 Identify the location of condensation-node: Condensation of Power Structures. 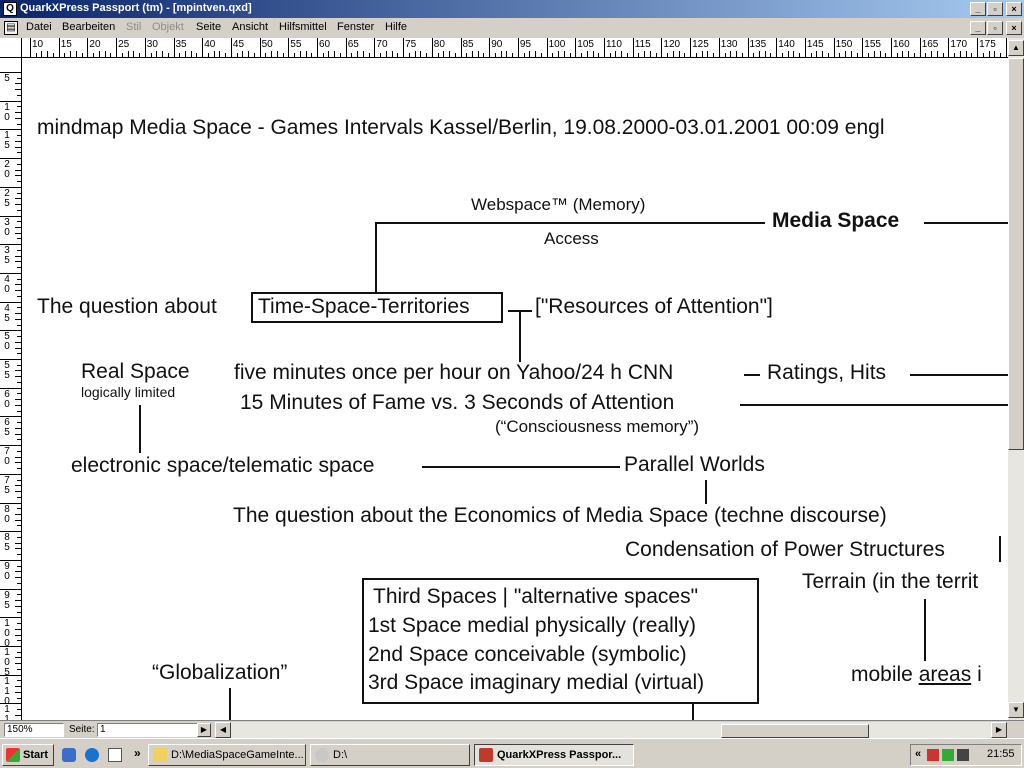
(785, 550).